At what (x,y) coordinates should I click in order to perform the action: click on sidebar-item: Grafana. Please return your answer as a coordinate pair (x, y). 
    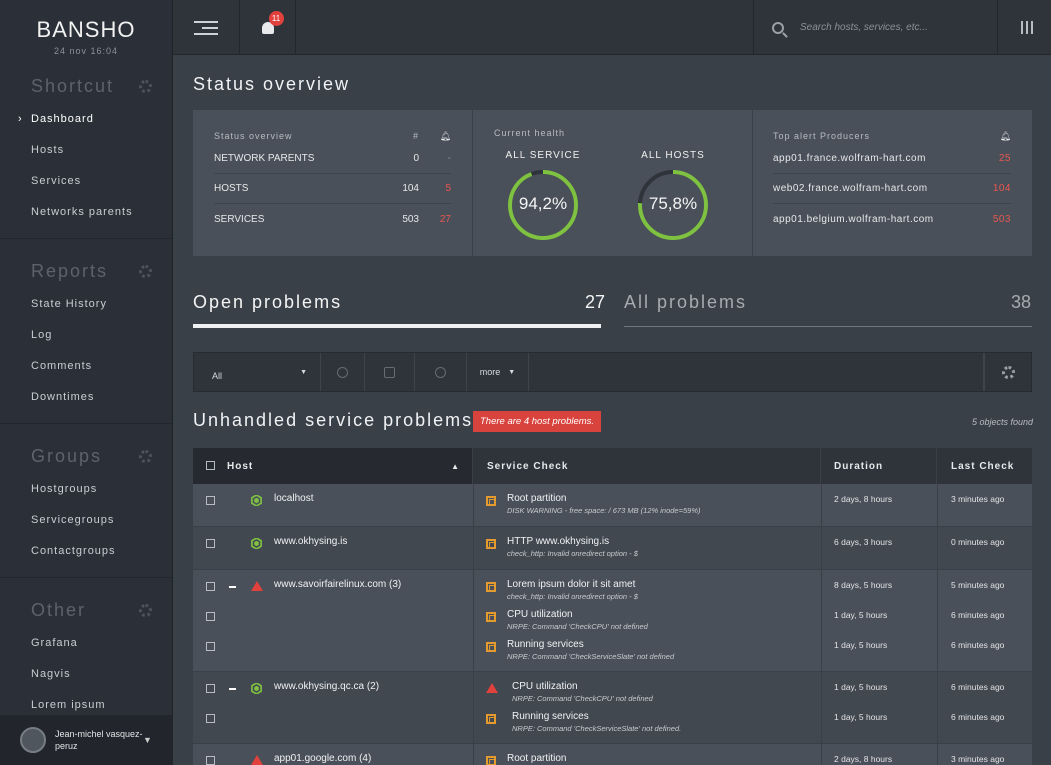
    Looking at the image, I should click on (86, 643).